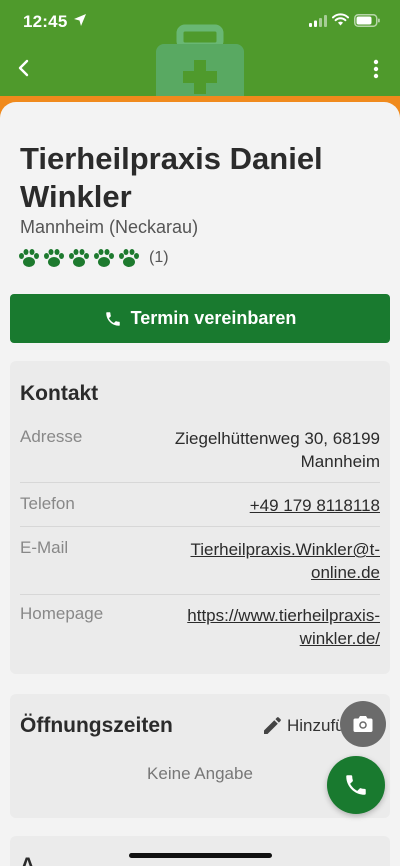  Describe the element at coordinates (285, 549) in the screenshot. I see `email-line1: Tierheilpraxis.Winkler@t-` at that location.